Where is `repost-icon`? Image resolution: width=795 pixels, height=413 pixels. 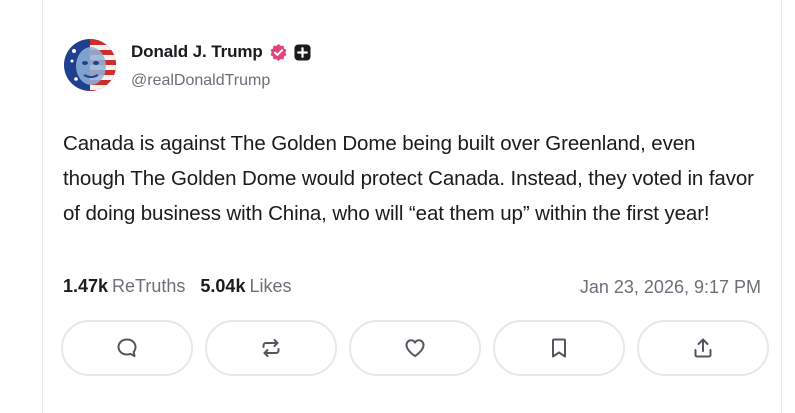 repost-icon is located at coordinates (271, 348).